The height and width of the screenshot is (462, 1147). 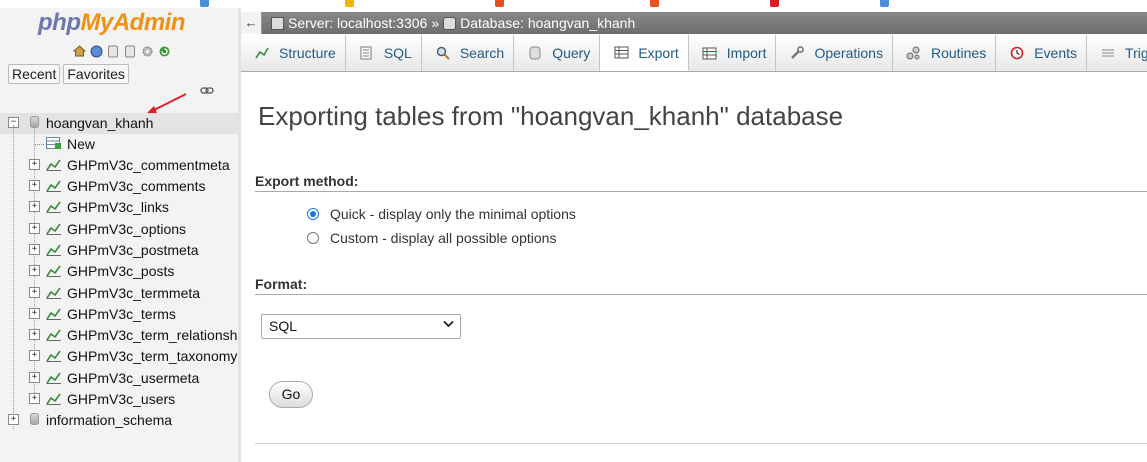 What do you see at coordinates (361, 326) in the screenshot?
I see `format-select: SQL` at bounding box center [361, 326].